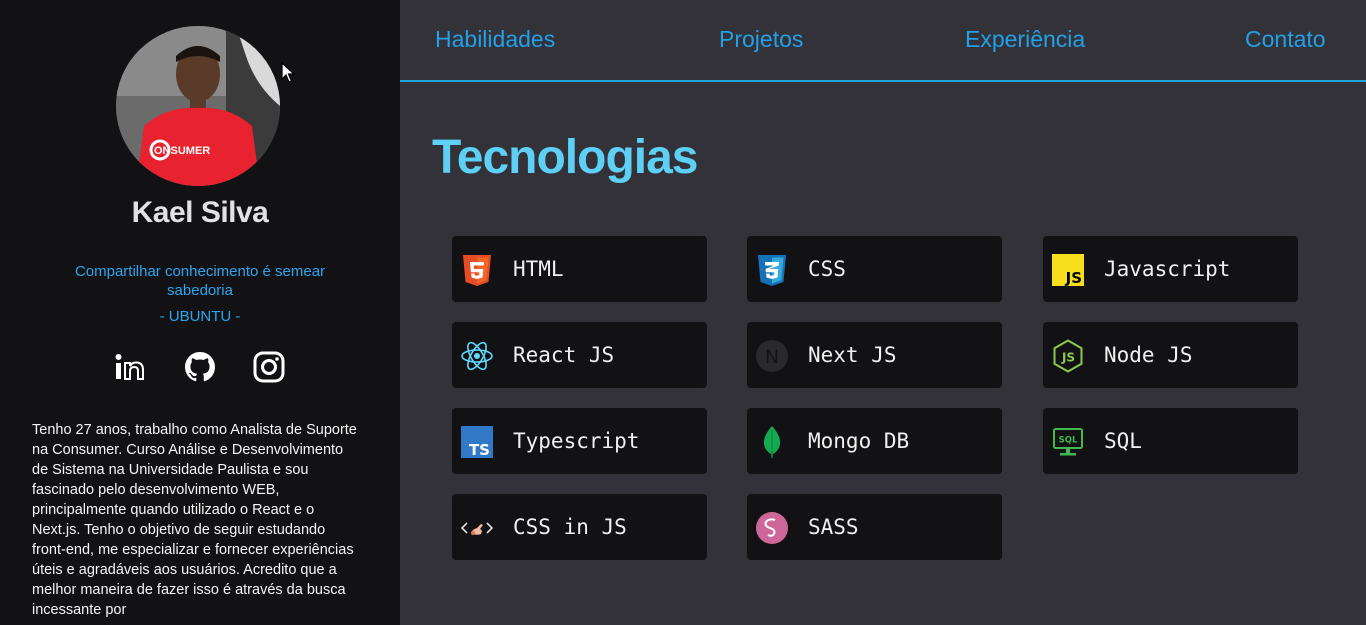 The width and height of the screenshot is (1366, 625). Describe the element at coordinates (576, 441) in the screenshot. I see `tech-label: Typescript` at that location.